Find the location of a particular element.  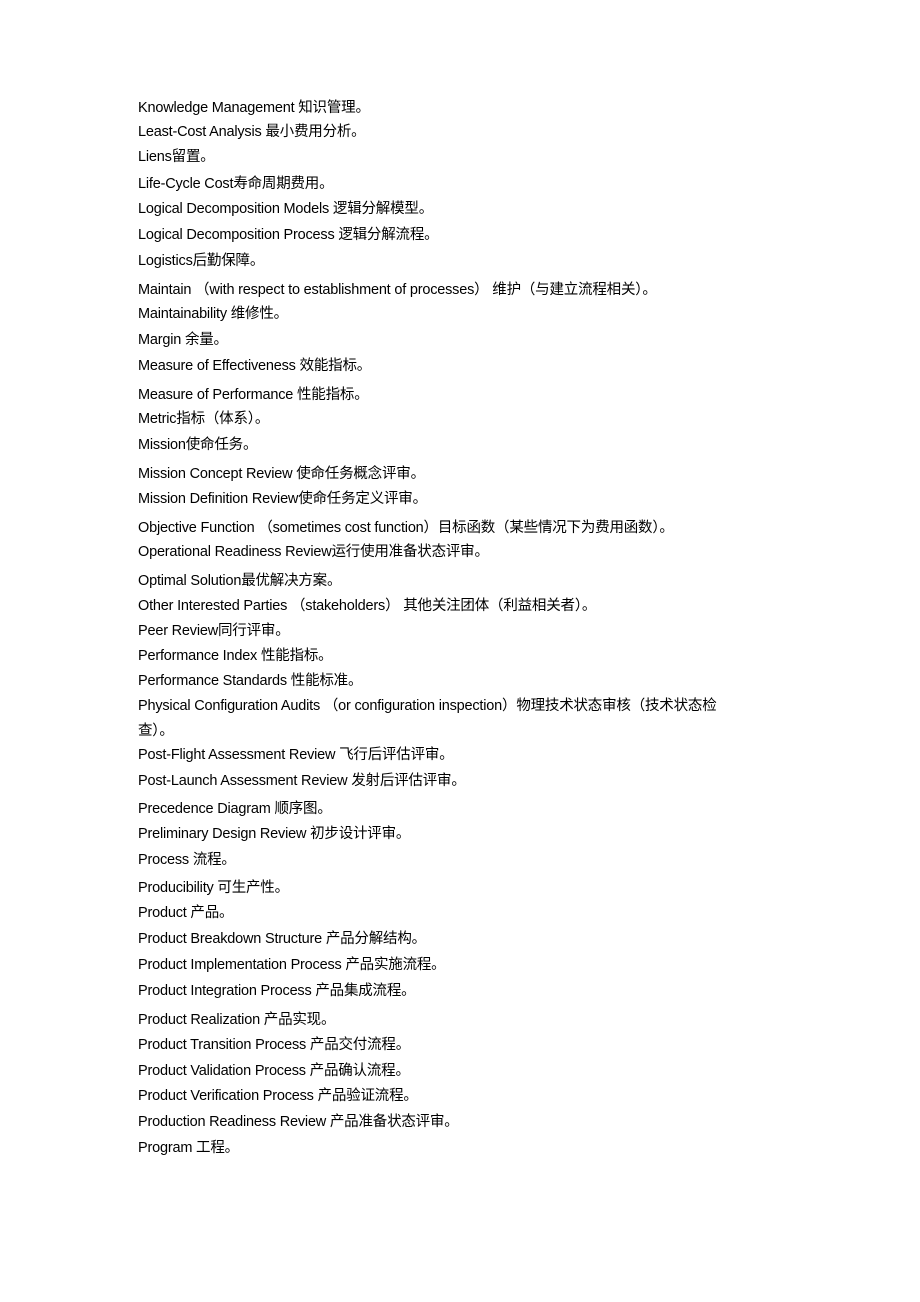

term-english: Performance Standards is located at coordinates (214, 681).